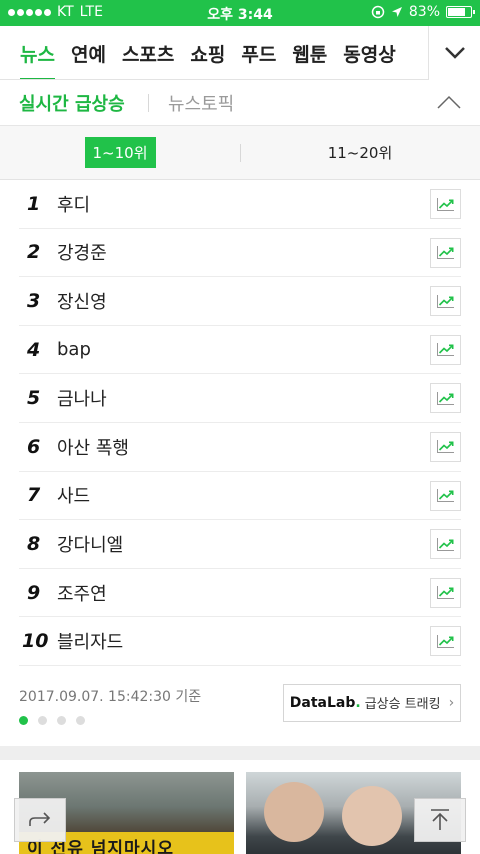  I want to click on rank-keyword: bap, so click(74, 349).